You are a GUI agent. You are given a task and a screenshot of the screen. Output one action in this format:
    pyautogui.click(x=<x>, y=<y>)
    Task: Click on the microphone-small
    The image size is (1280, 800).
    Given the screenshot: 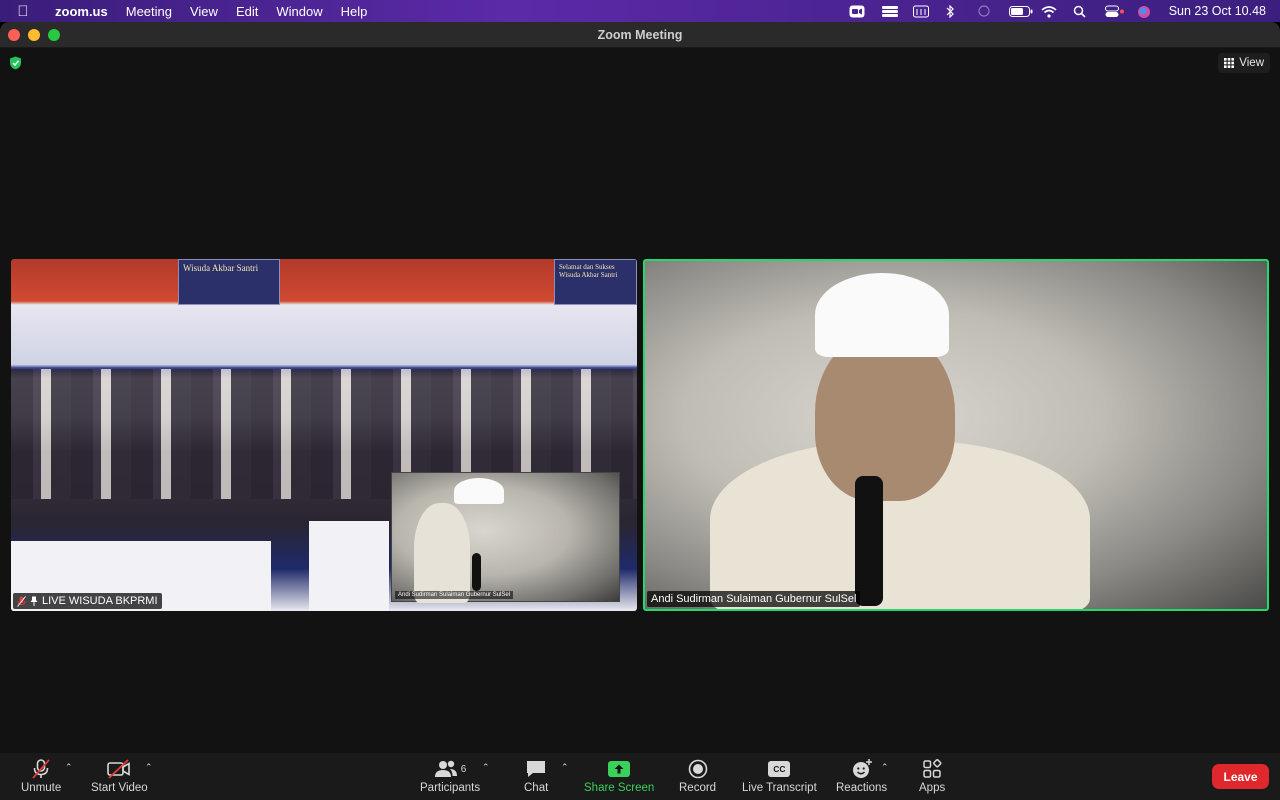 What is the action you would take?
    pyautogui.click(x=476, y=572)
    